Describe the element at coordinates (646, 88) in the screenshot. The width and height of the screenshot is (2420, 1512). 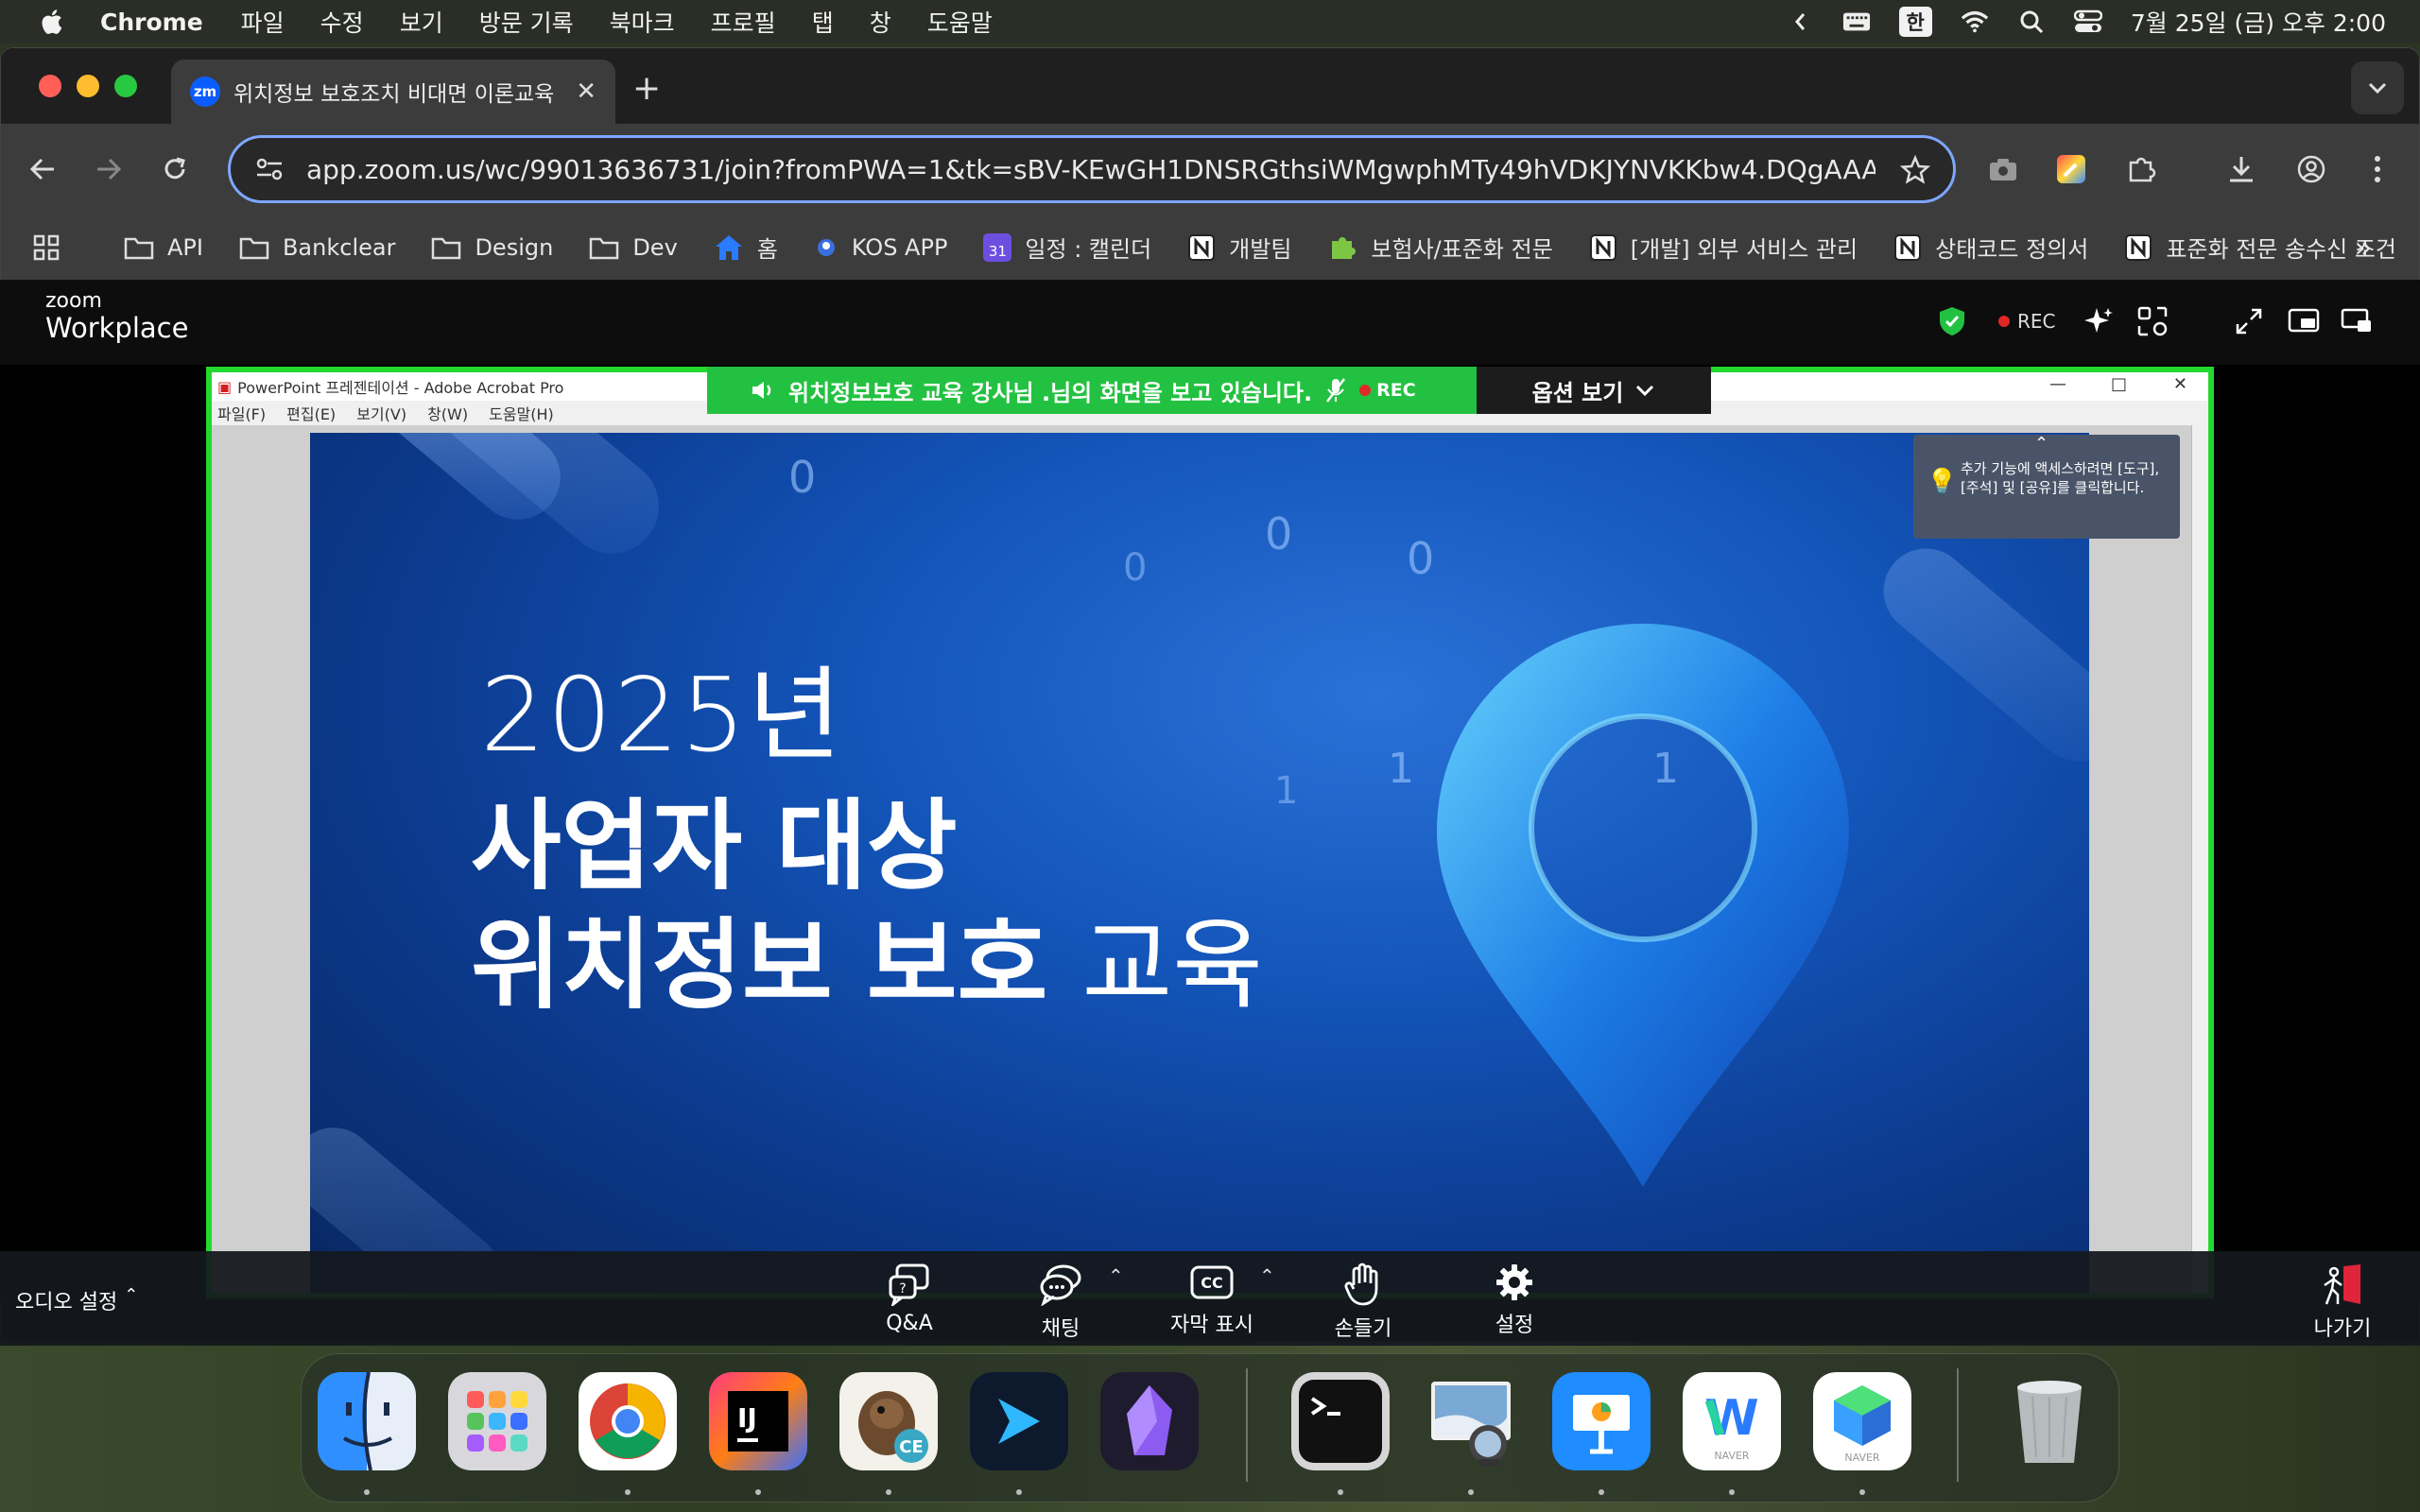
I see `new-tab-icon: +` at that location.